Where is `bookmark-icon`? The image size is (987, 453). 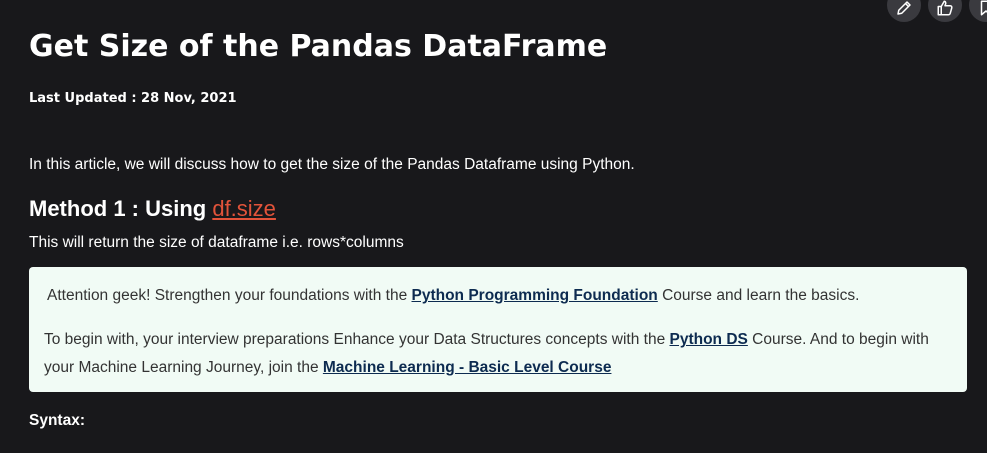 bookmark-icon is located at coordinates (982, 10).